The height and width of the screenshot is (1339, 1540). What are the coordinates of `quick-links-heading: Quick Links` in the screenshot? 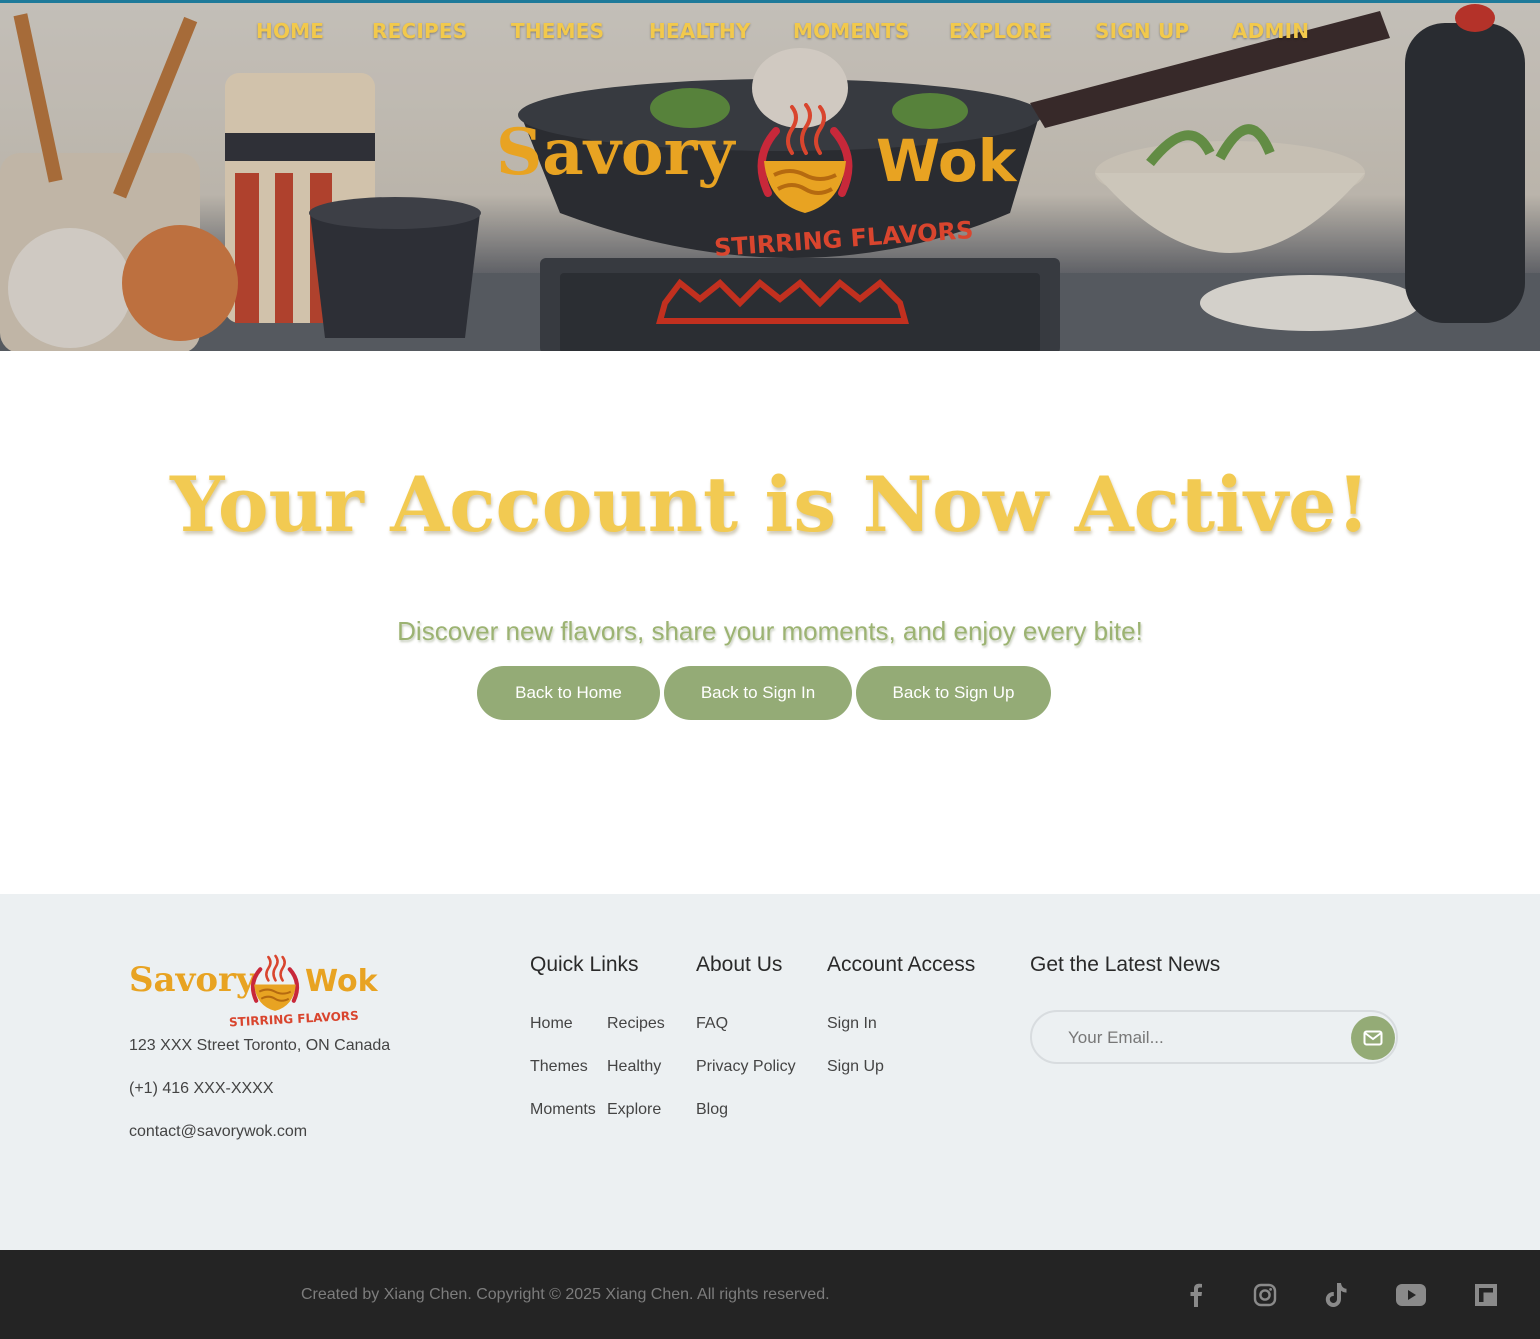 It's located at (584, 964).